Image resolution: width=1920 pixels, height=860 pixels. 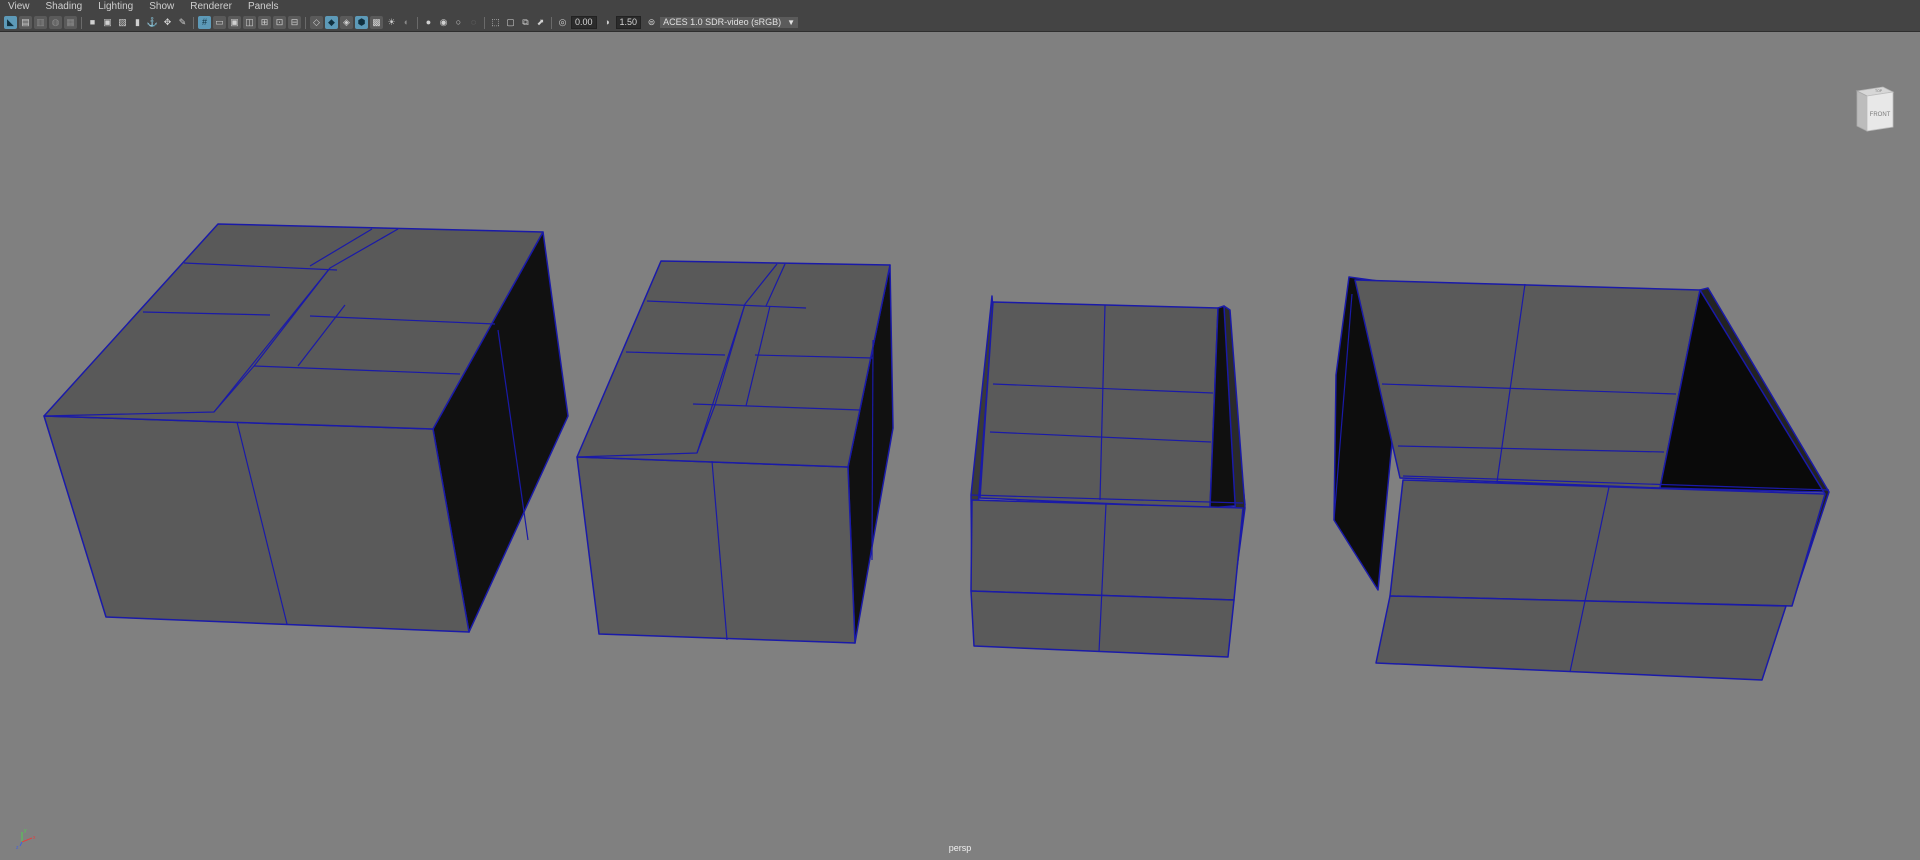 I want to click on textured-icon: ▩, so click(x=376, y=22).